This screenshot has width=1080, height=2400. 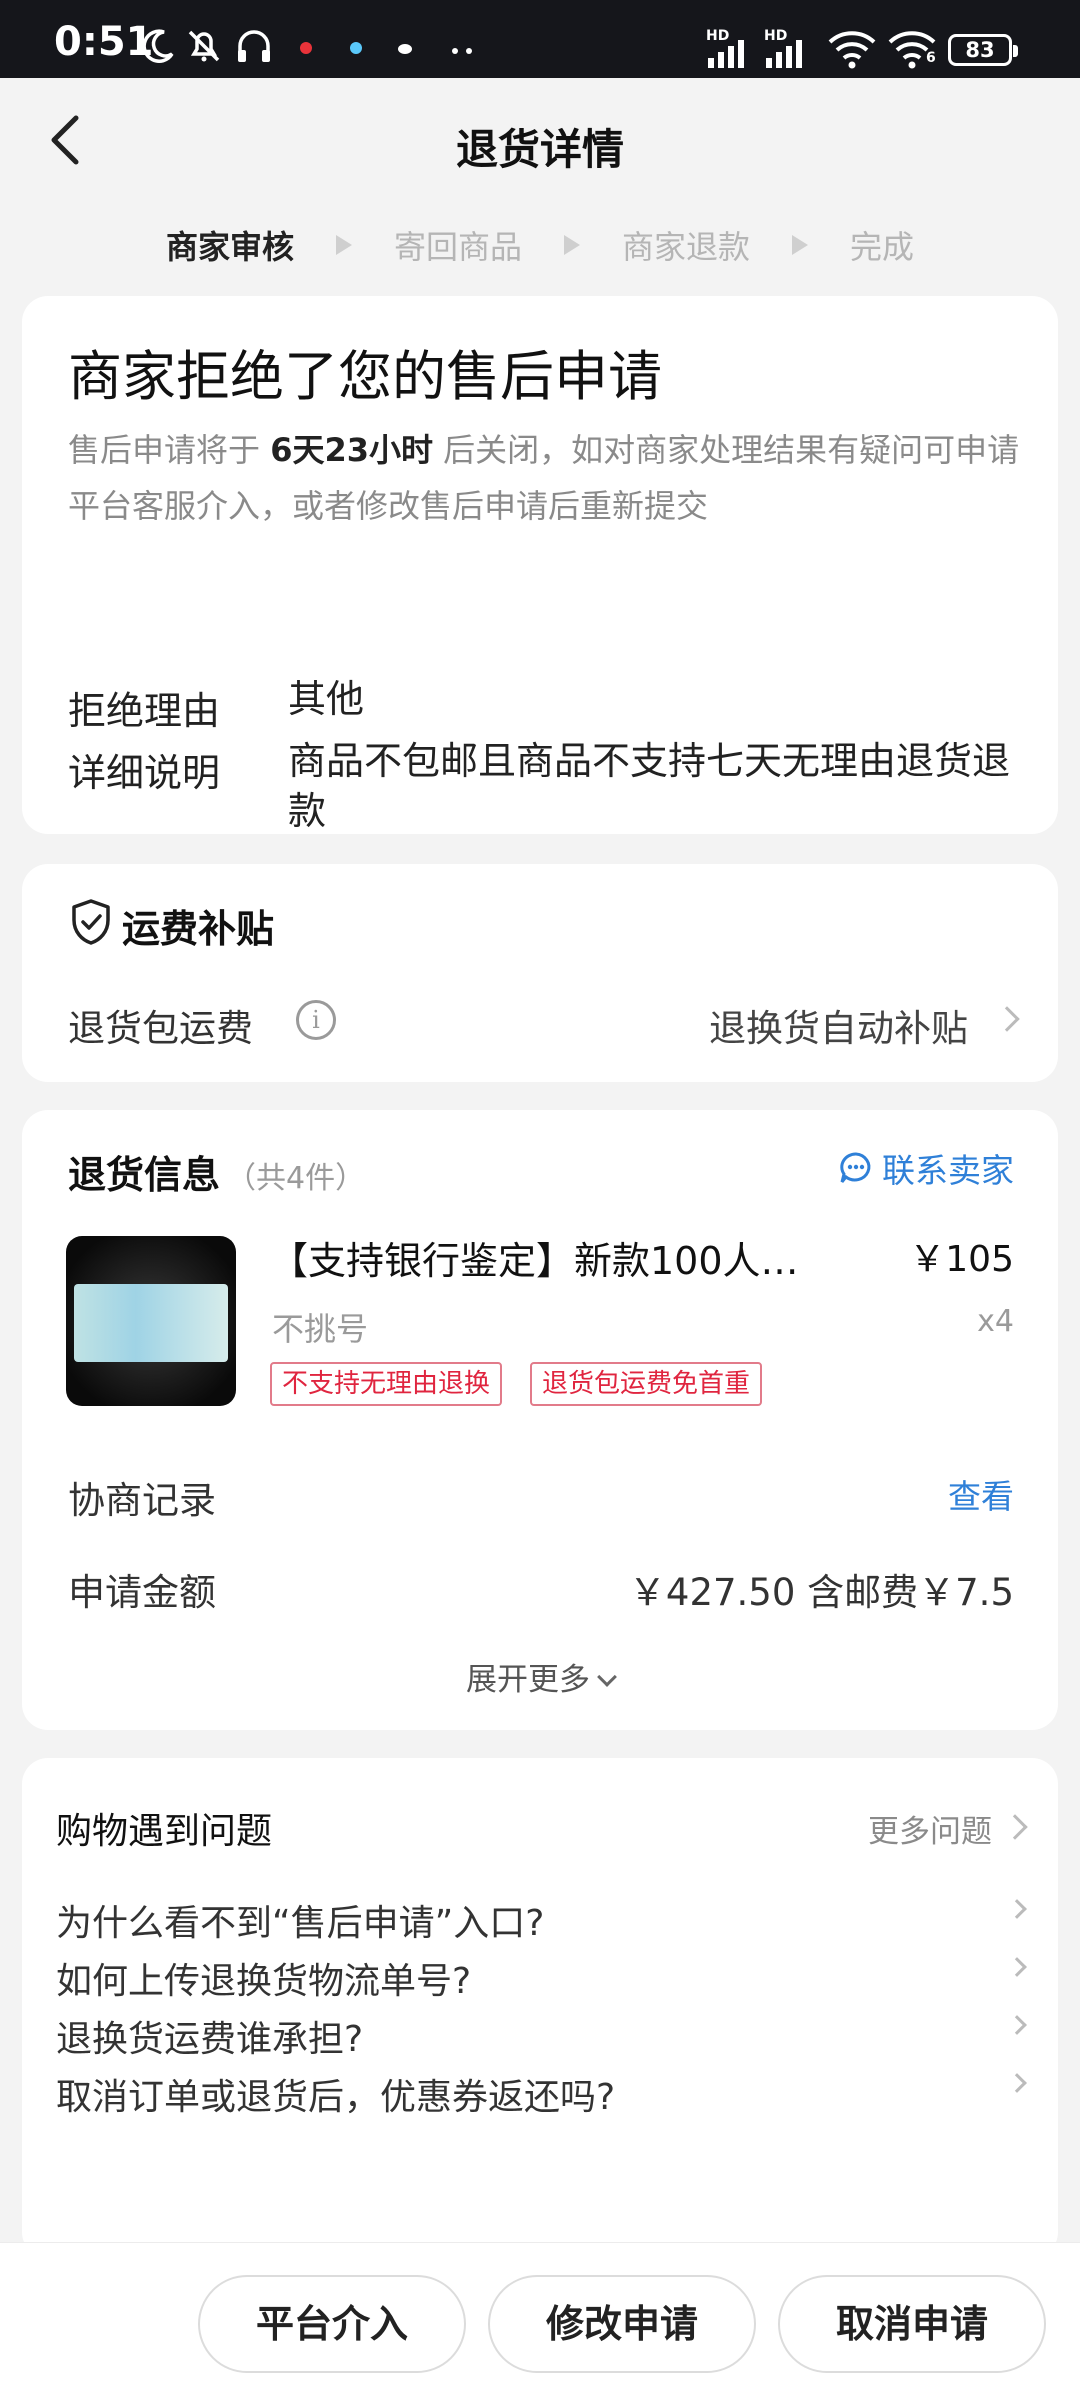 I want to click on faq-item: 为什么看不到“售后申请”入口?, so click(x=300, y=1920).